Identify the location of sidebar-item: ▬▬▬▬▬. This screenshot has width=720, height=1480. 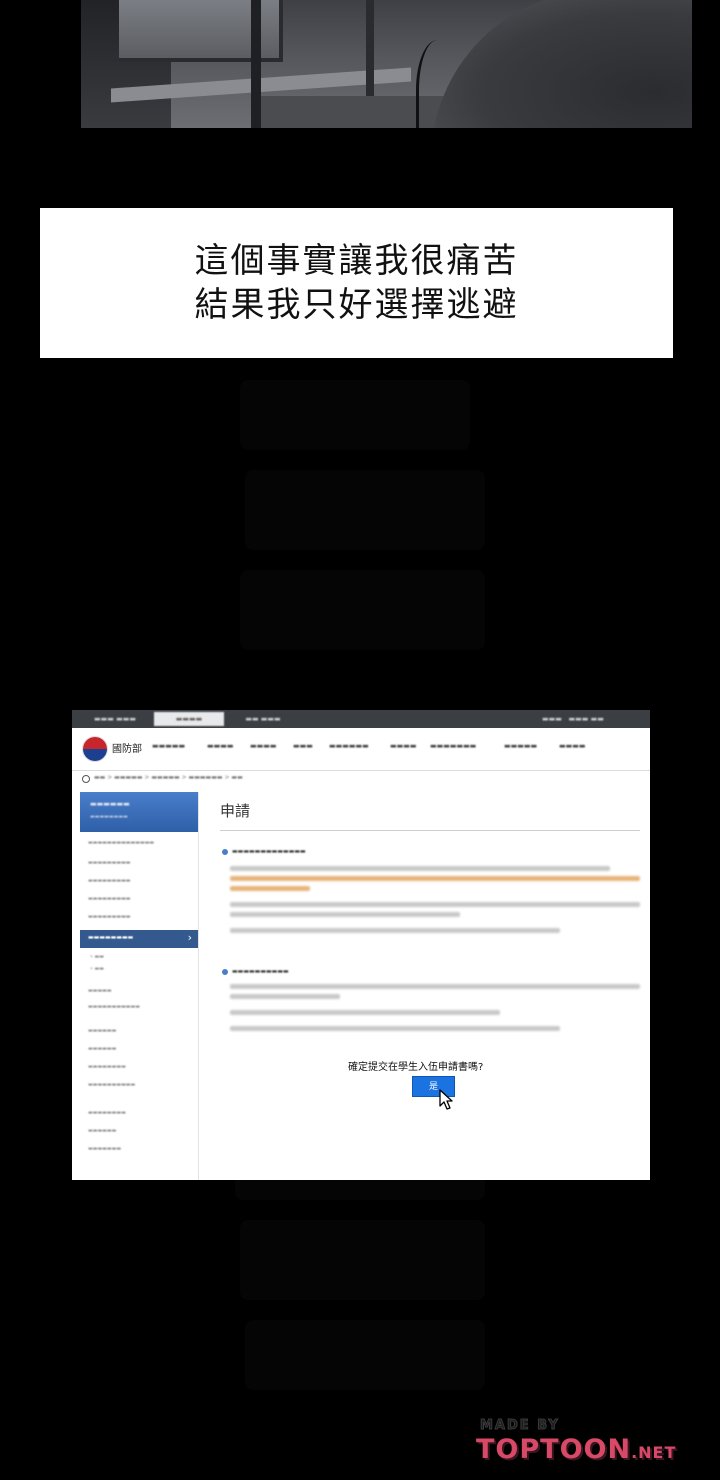
(100, 991).